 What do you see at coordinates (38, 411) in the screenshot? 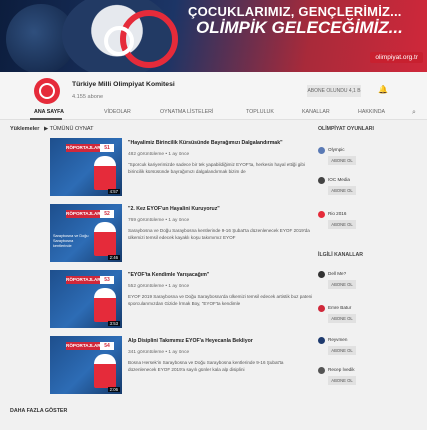
I see `show-more-link: DAHA FAZLA GÖSTER` at bounding box center [38, 411].